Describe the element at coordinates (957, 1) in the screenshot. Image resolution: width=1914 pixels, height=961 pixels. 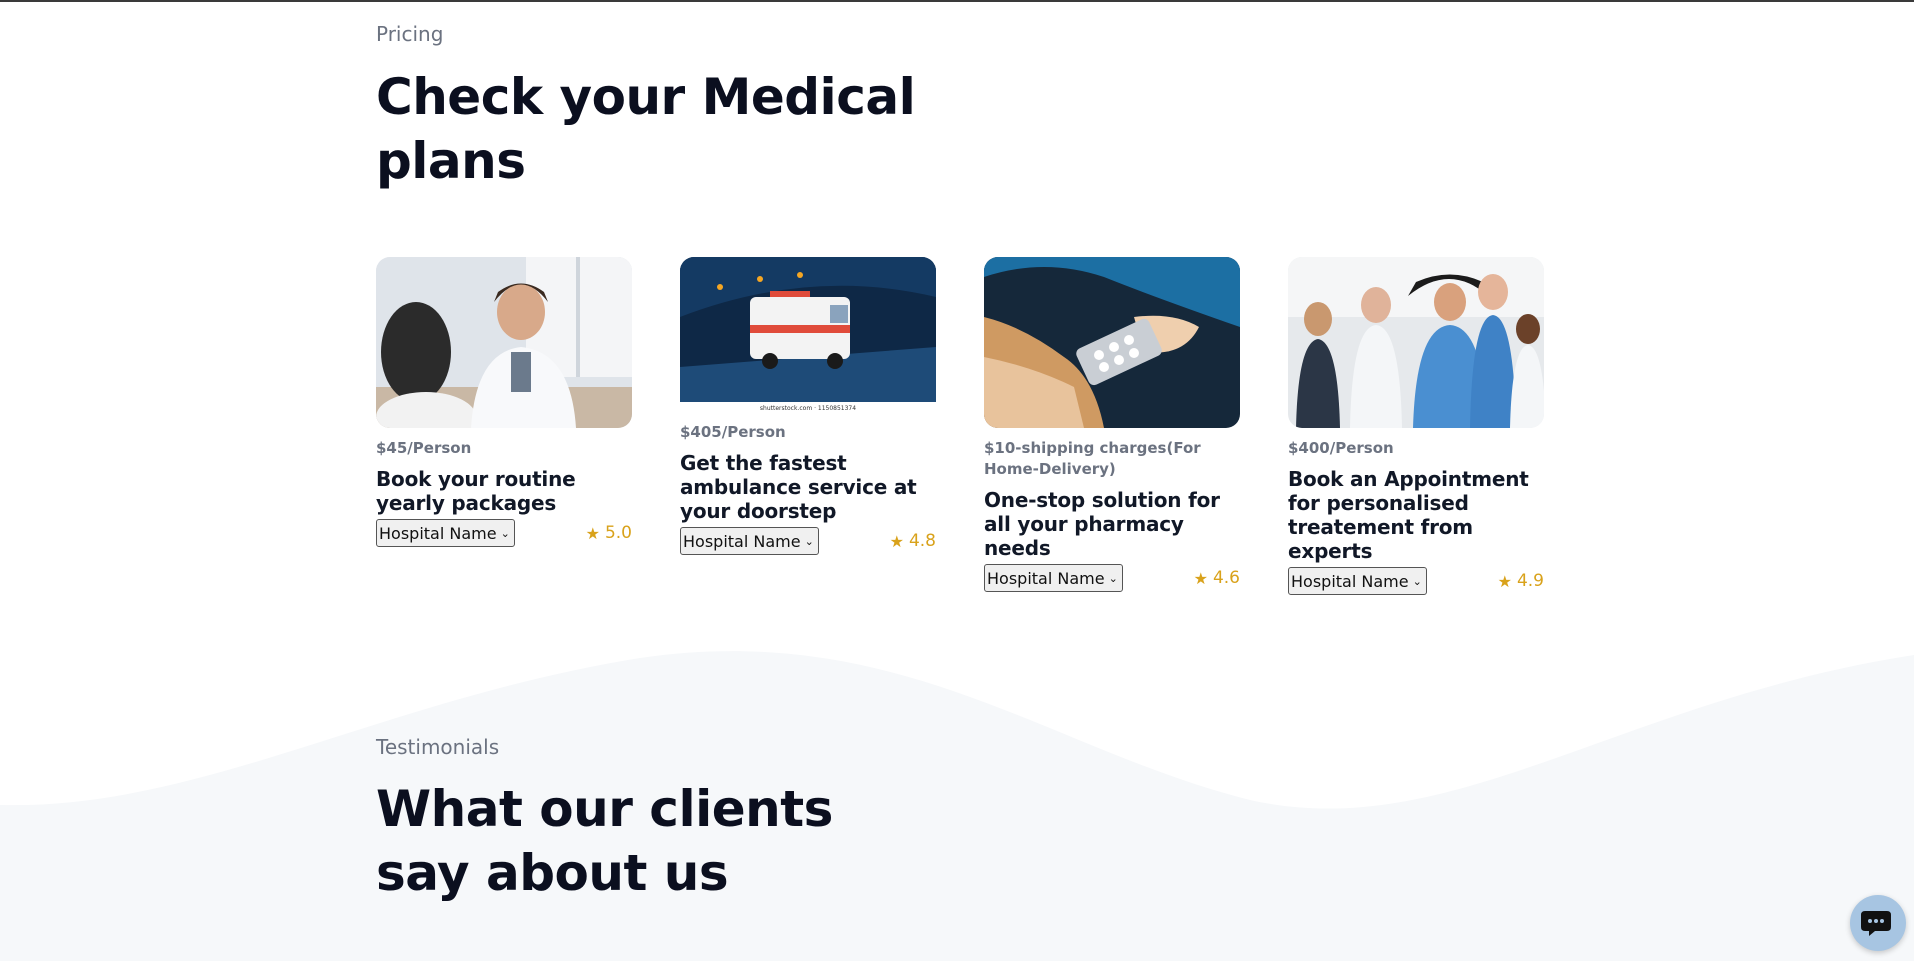
I see `top-border` at that location.